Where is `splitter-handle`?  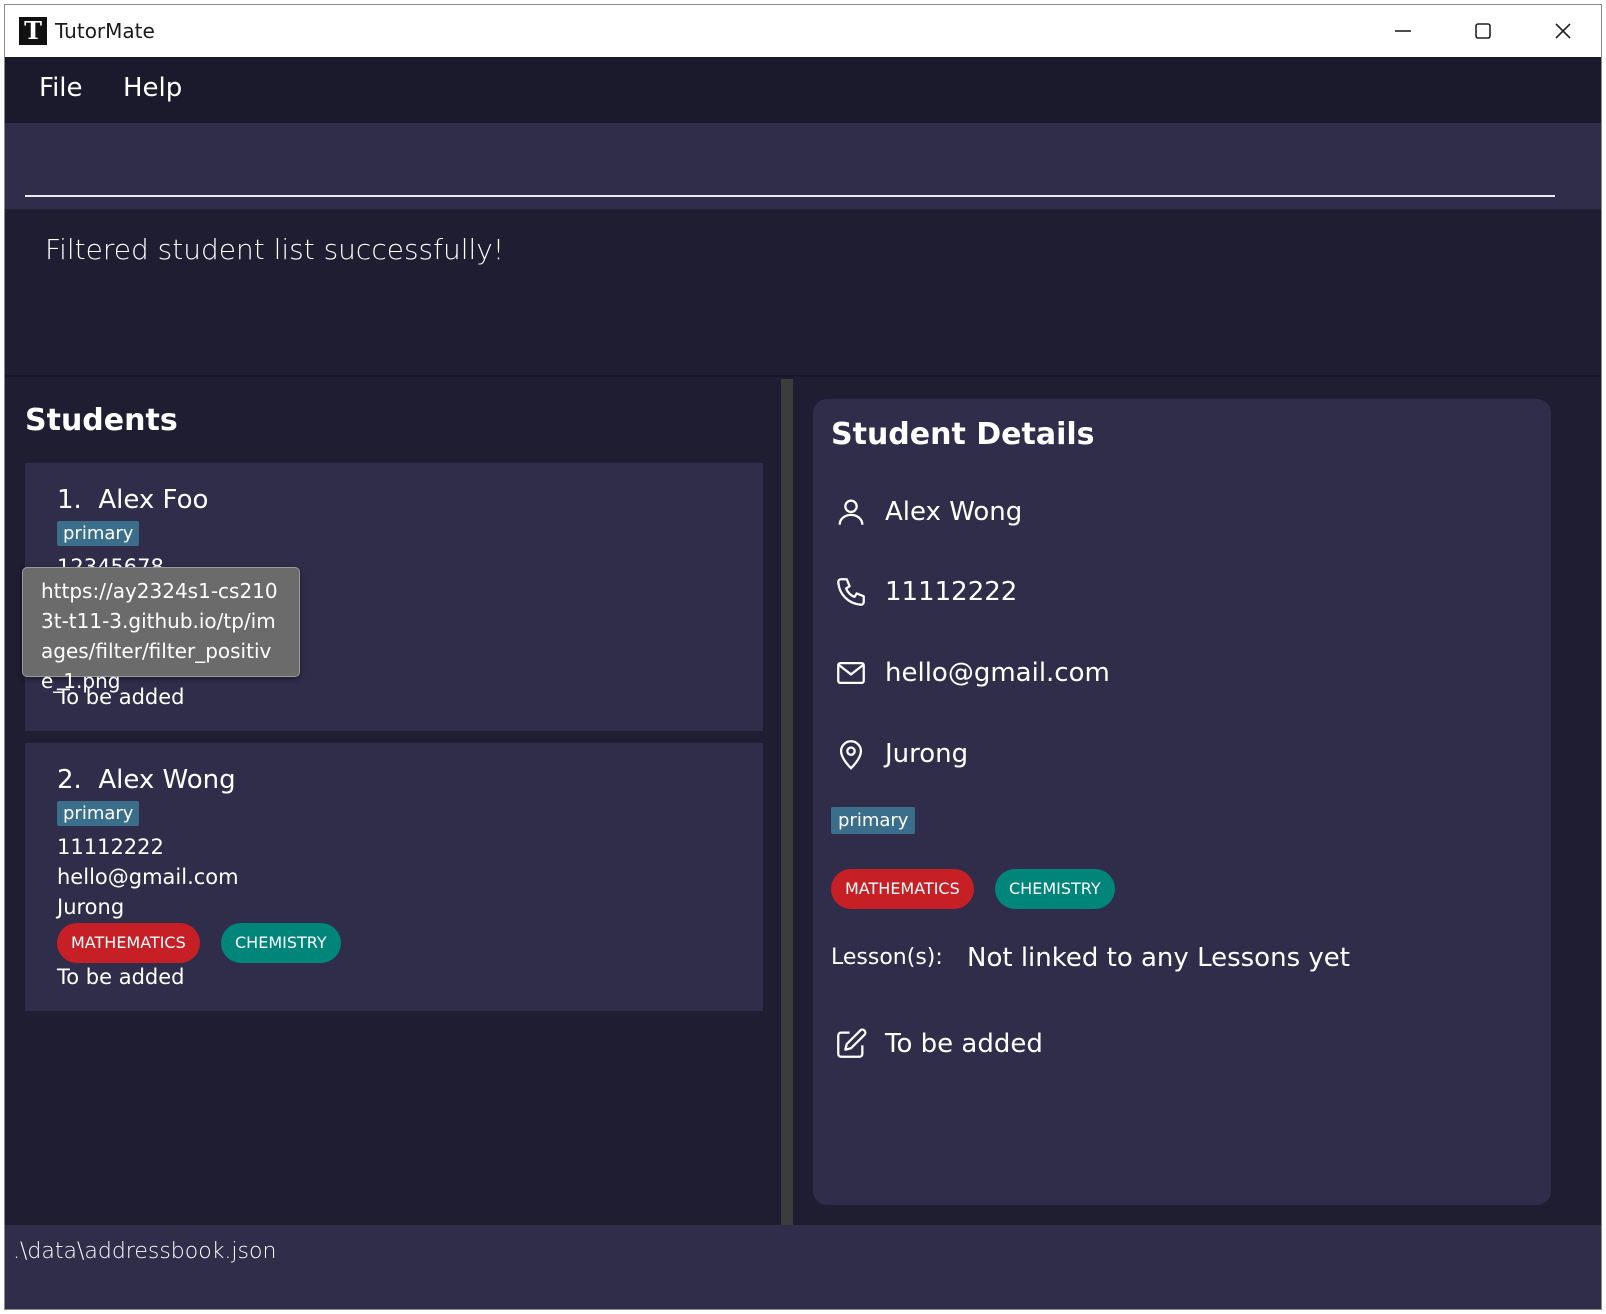
splitter-handle is located at coordinates (787, 802).